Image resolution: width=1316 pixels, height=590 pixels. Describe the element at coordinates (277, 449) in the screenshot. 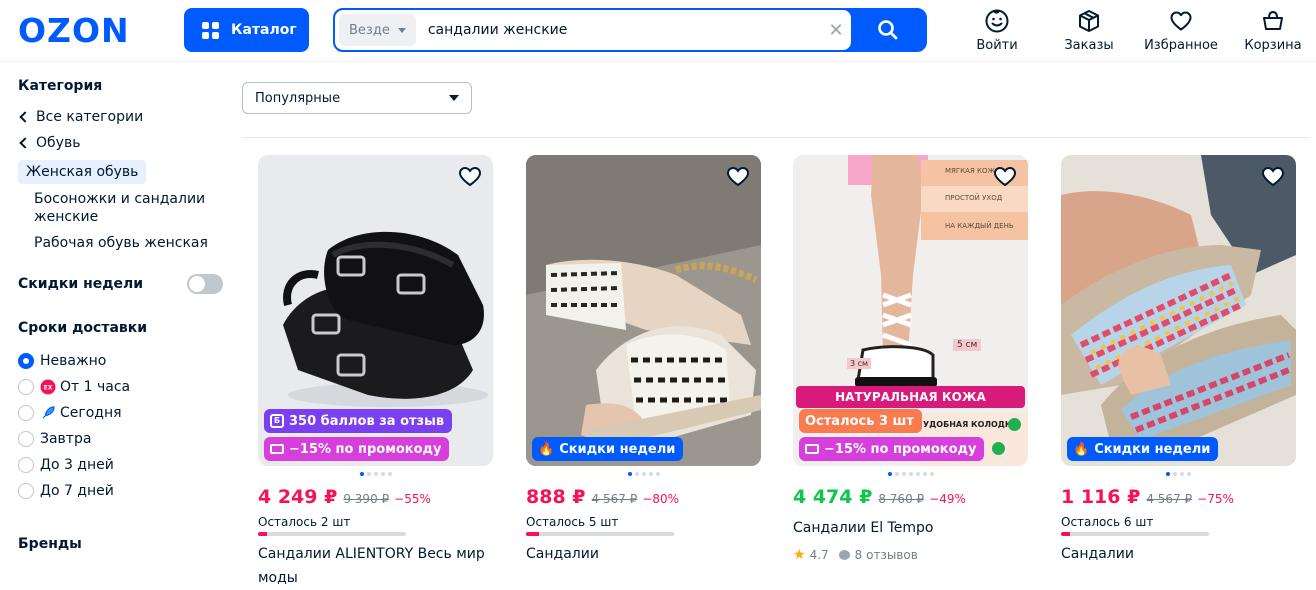

I see `ticket-icon` at that location.